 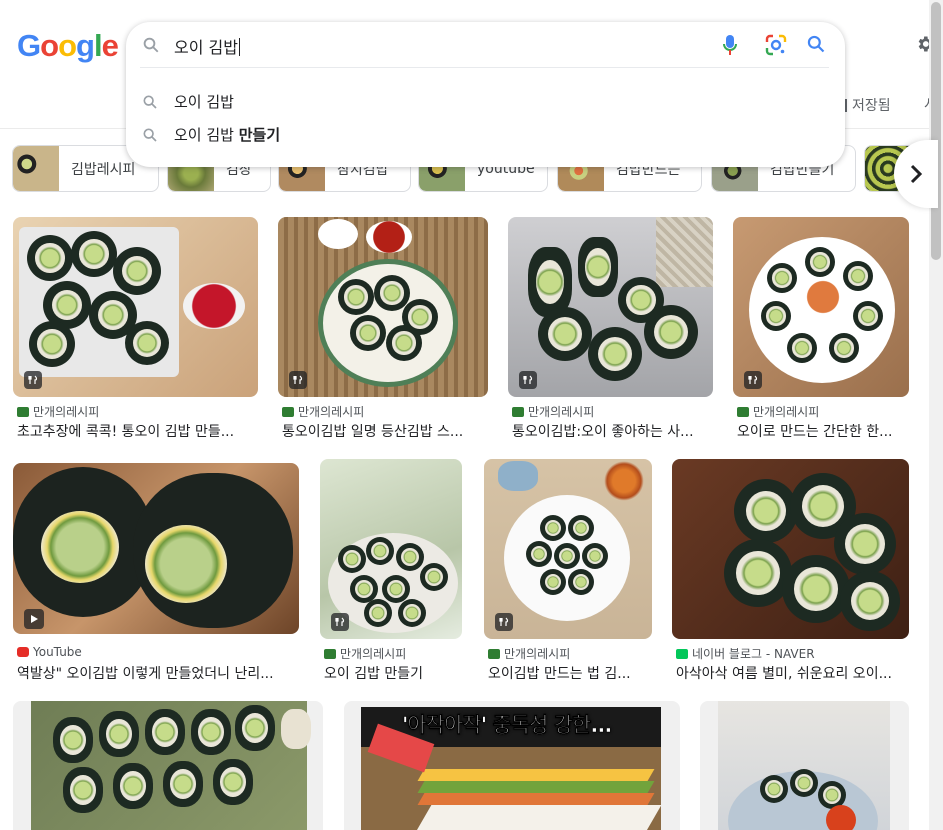 I want to click on suggestion-item: 오이 김밥 만들기, so click(x=485, y=134).